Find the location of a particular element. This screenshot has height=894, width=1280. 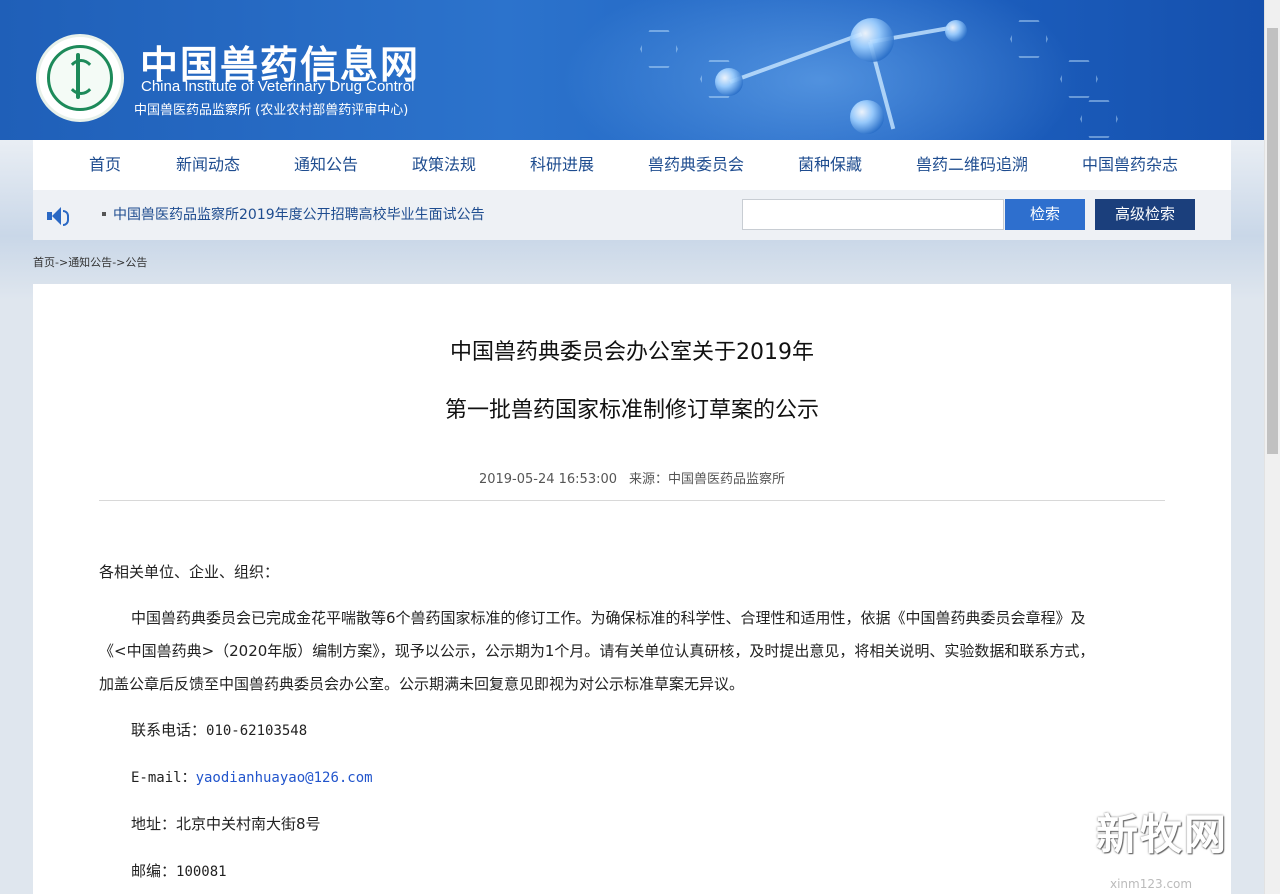

article-greeting: 各相关单位、企业、组织： is located at coordinates (189, 572).